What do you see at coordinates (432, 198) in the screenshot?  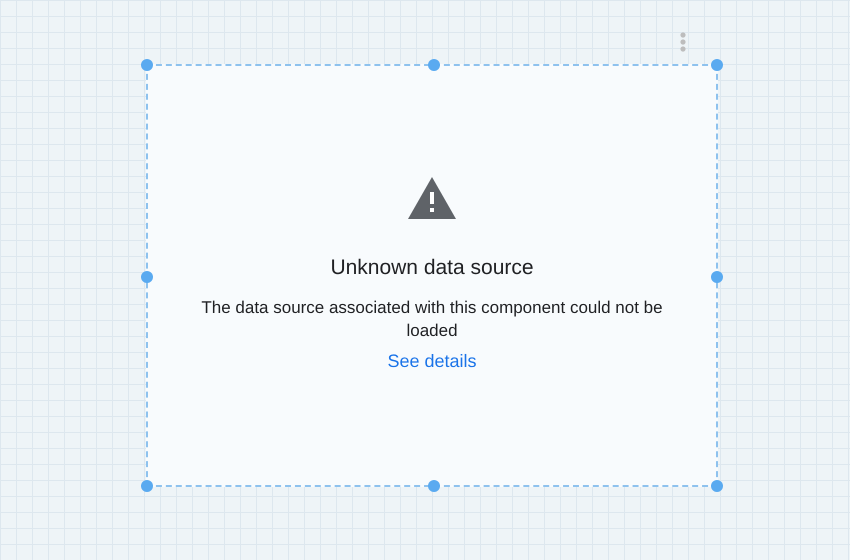 I see `warning-icon` at bounding box center [432, 198].